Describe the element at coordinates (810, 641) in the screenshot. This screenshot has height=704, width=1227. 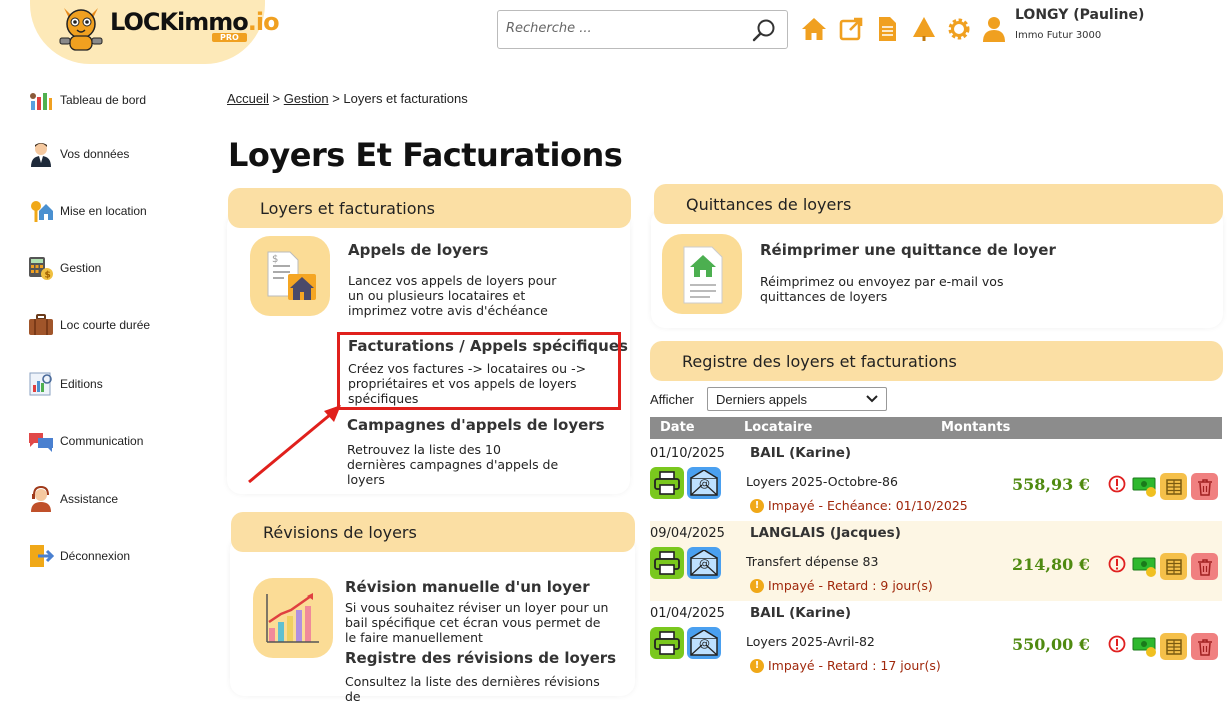
I see `row-libelle: Loyers 2025-Avril-82` at that location.